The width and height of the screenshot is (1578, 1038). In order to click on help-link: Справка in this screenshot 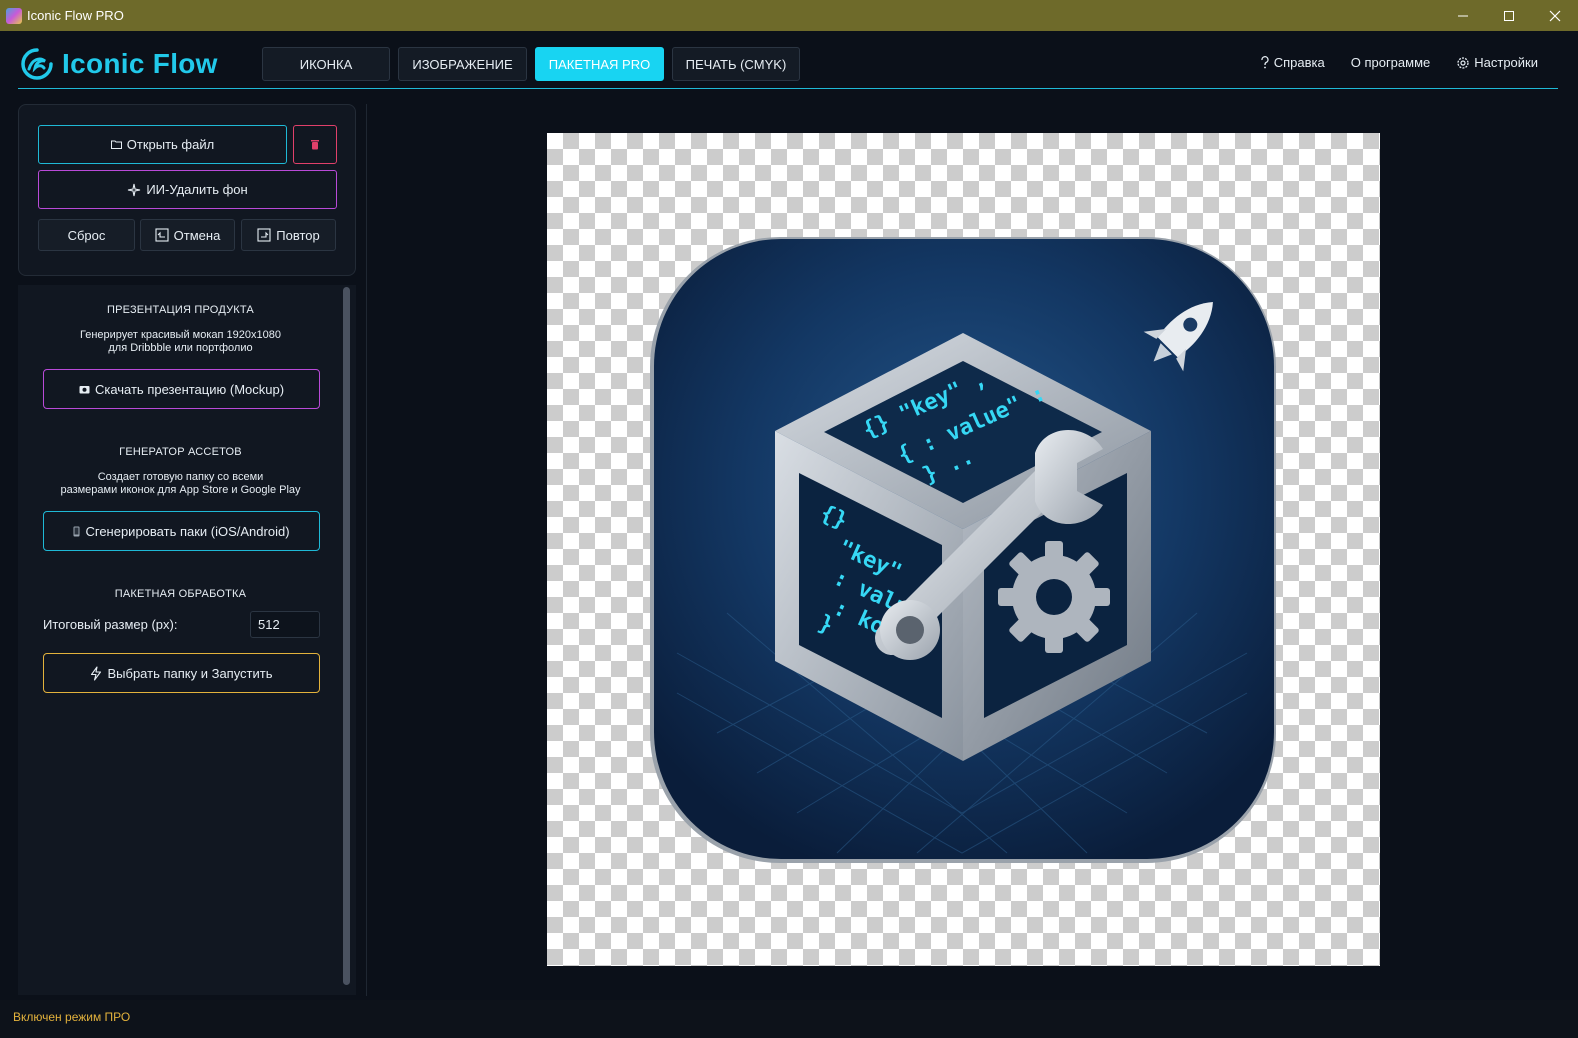, I will do `click(1292, 62)`.